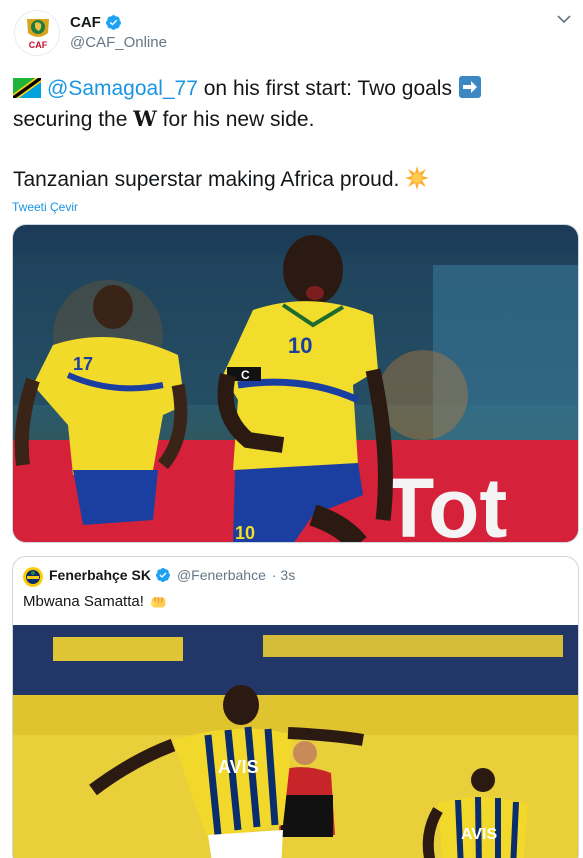  Describe the element at coordinates (445, 502) in the screenshot. I see `board-text: Tot` at that location.